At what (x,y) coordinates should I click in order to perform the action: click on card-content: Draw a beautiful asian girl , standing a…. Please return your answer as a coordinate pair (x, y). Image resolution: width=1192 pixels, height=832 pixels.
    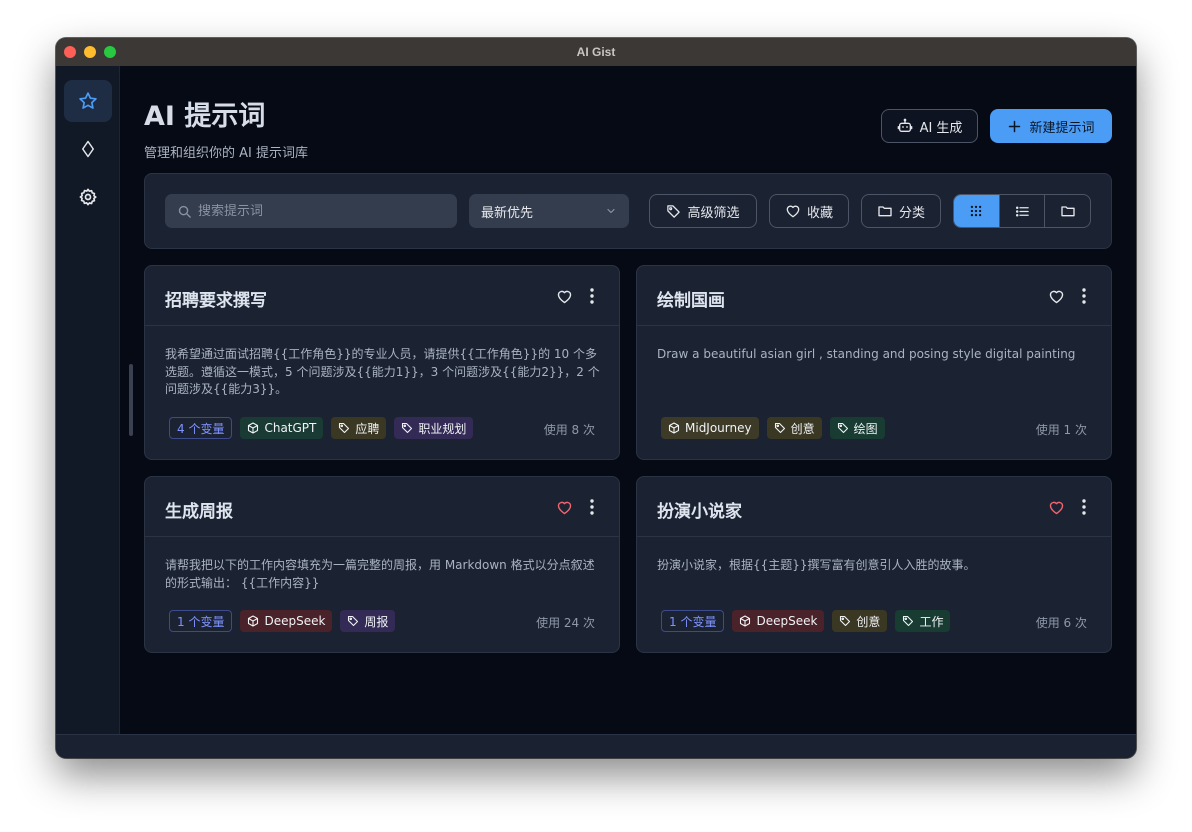
    Looking at the image, I should click on (875, 355).